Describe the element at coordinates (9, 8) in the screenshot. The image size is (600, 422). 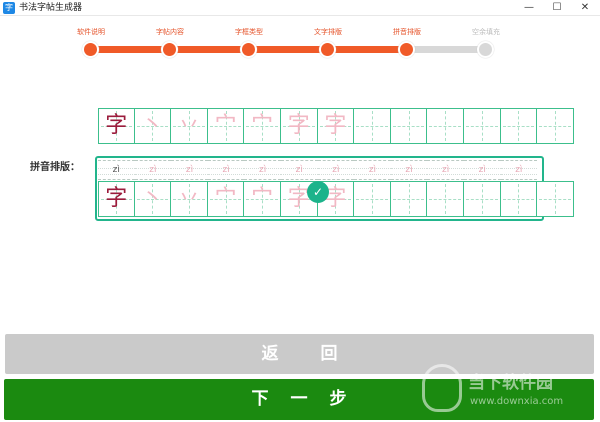
I see `app-icon: 字` at that location.